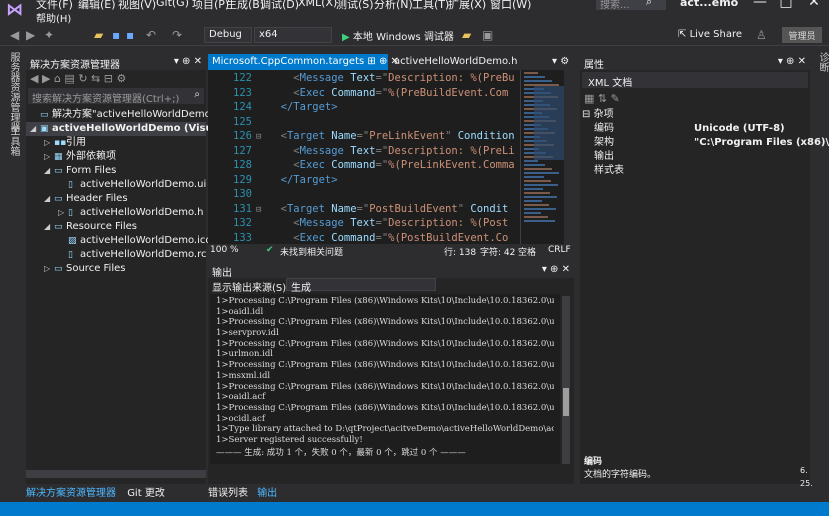  I want to click on switch-view-icon: ▤, so click(69, 78).